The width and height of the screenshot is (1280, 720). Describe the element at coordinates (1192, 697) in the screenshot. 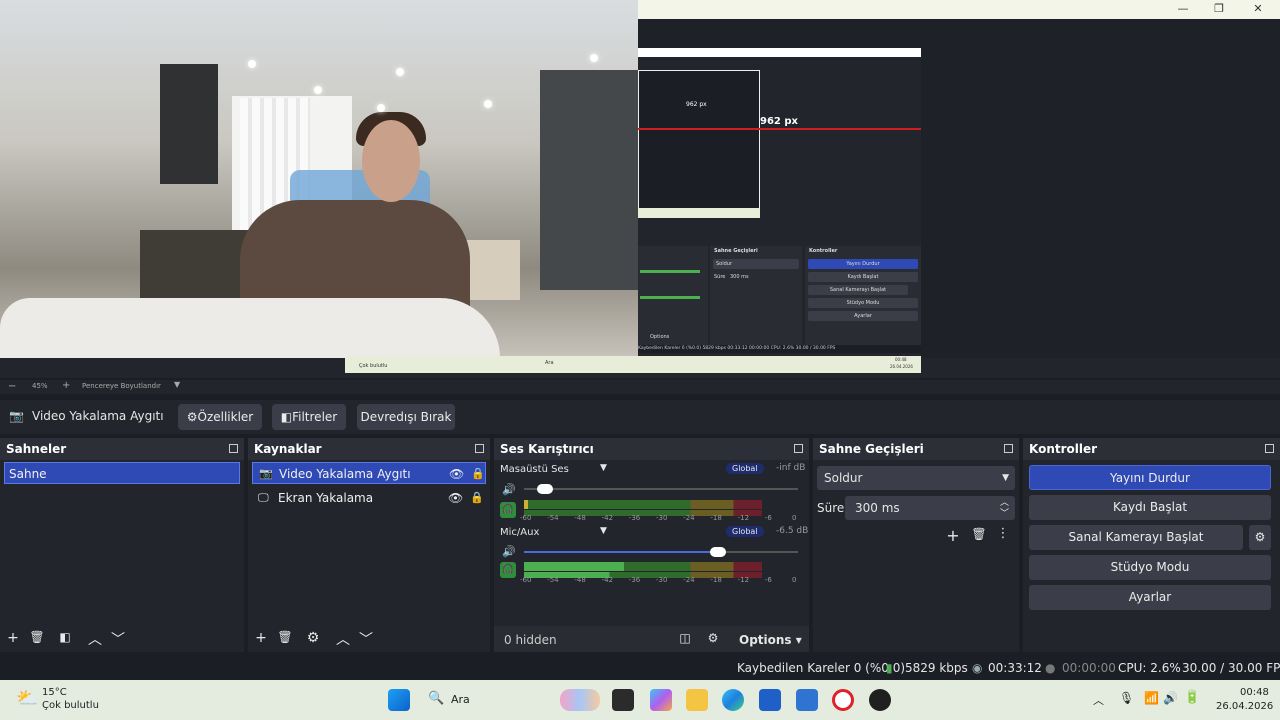

I see `battery-icon: 🔋` at that location.